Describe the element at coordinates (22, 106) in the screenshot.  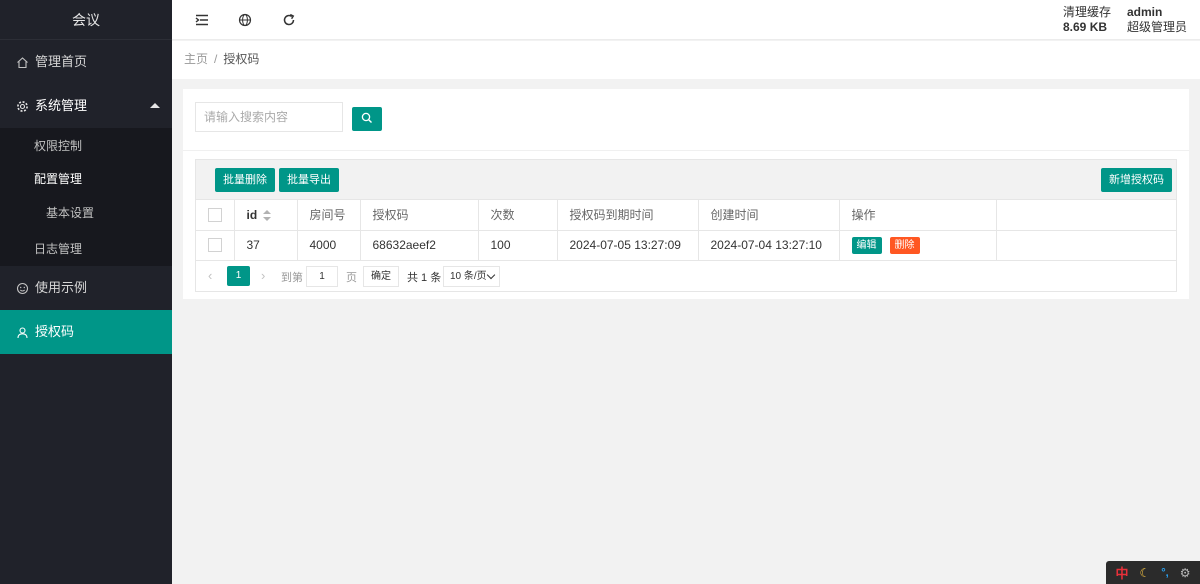
I see `settings-icon` at that location.